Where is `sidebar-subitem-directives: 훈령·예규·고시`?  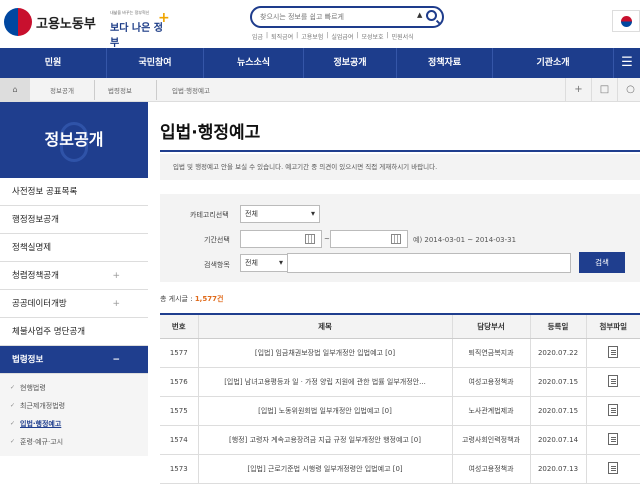 sidebar-subitem-directives: 훈령·예규·고시 is located at coordinates (74, 442).